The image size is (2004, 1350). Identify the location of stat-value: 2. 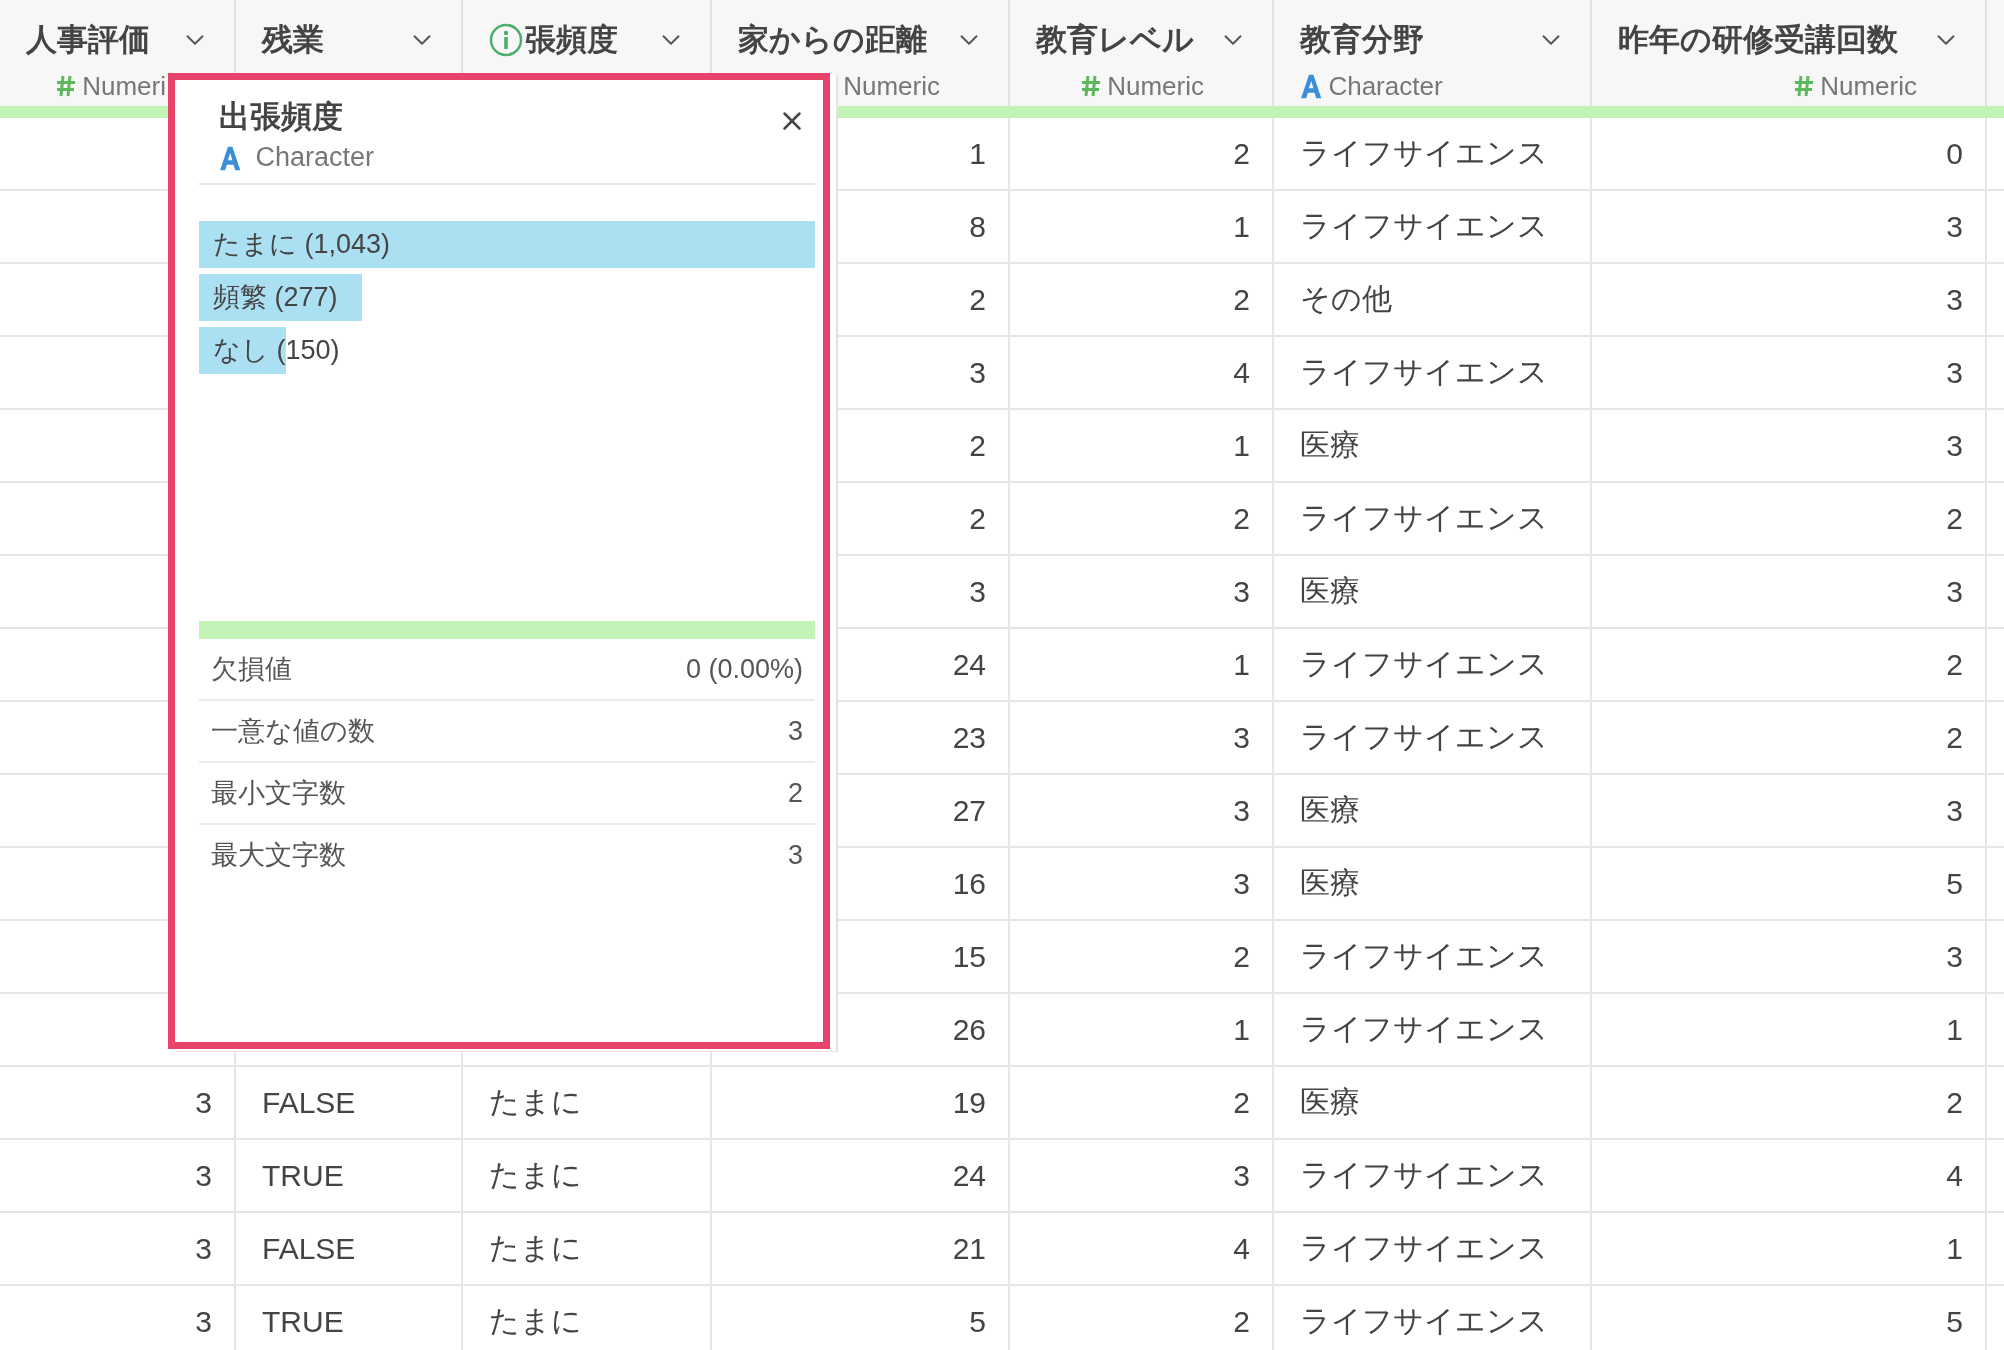
(795, 793).